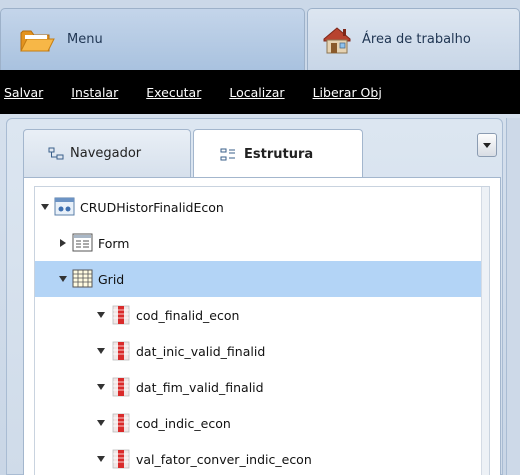 Image resolution: width=520 pixels, height=475 pixels. I want to click on panel-menu-dropdown, so click(487, 145).